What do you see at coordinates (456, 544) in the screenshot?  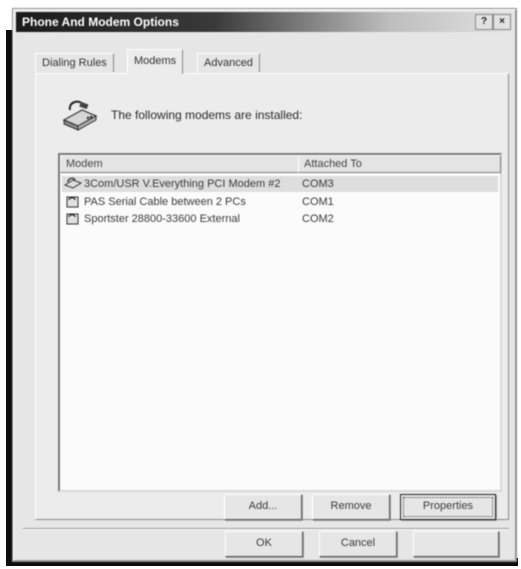 I see `apply-button` at bounding box center [456, 544].